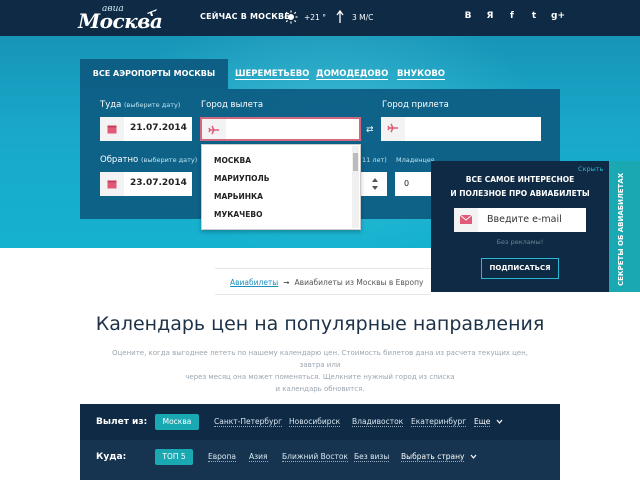  What do you see at coordinates (512, 16) in the screenshot?
I see `facebook-icon: f` at bounding box center [512, 16].